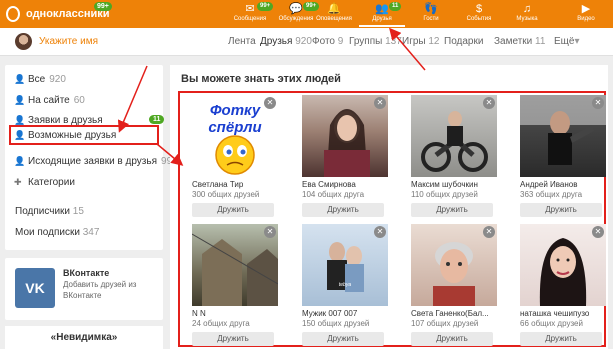  What do you see at coordinates (395, 6) in the screenshot?
I see `friends-badge: 11` at bounding box center [395, 6].